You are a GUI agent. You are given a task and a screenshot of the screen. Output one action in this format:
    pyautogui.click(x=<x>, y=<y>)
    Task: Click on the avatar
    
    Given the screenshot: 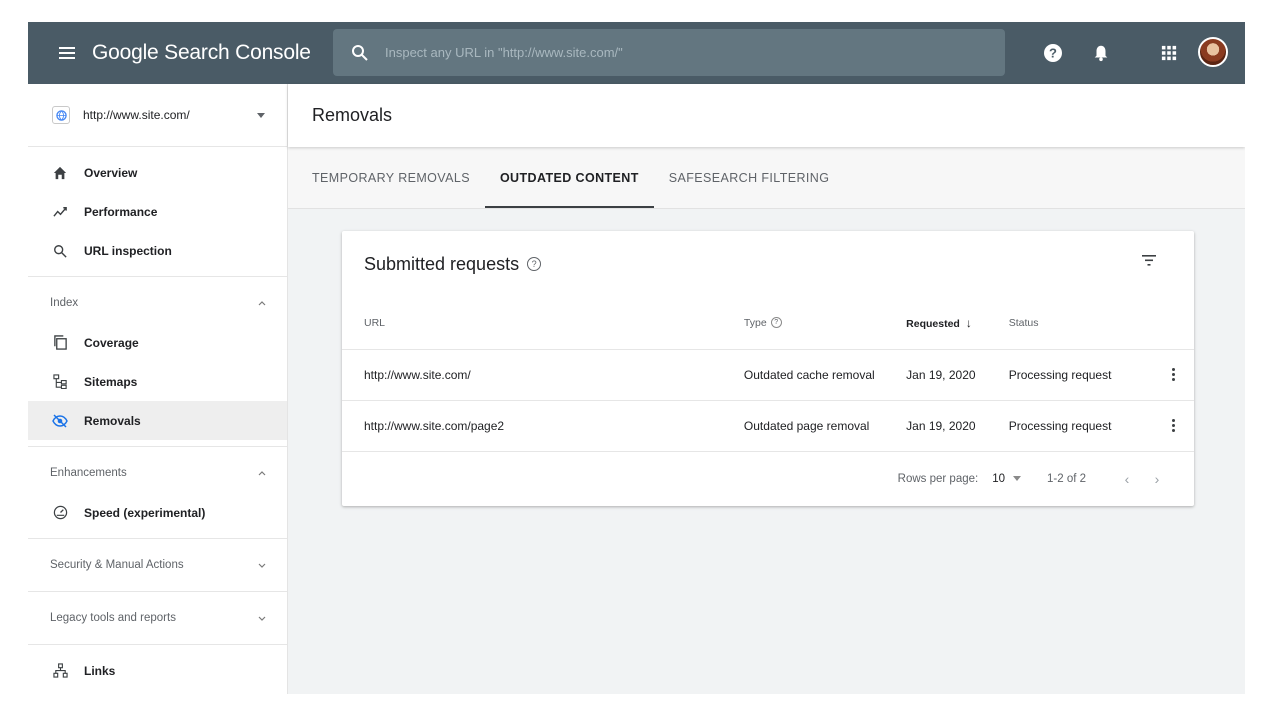 What is the action you would take?
    pyautogui.click(x=1213, y=52)
    